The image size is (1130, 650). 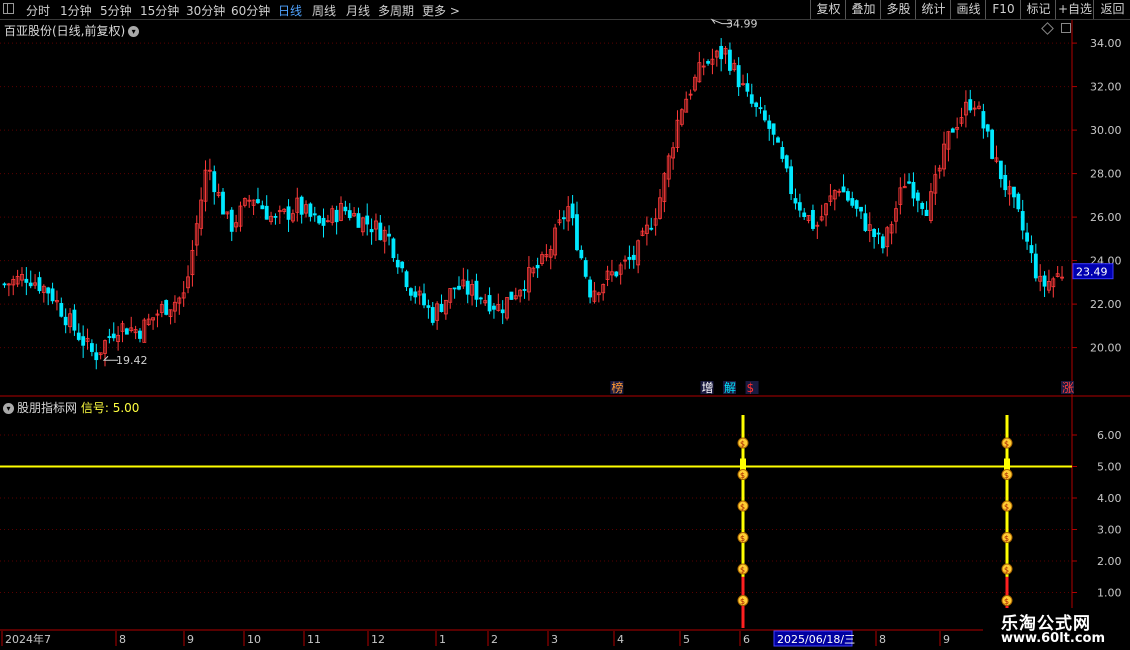 What do you see at coordinates (132, 360) in the screenshot?
I see `low-price-label: 19.42` at bounding box center [132, 360].